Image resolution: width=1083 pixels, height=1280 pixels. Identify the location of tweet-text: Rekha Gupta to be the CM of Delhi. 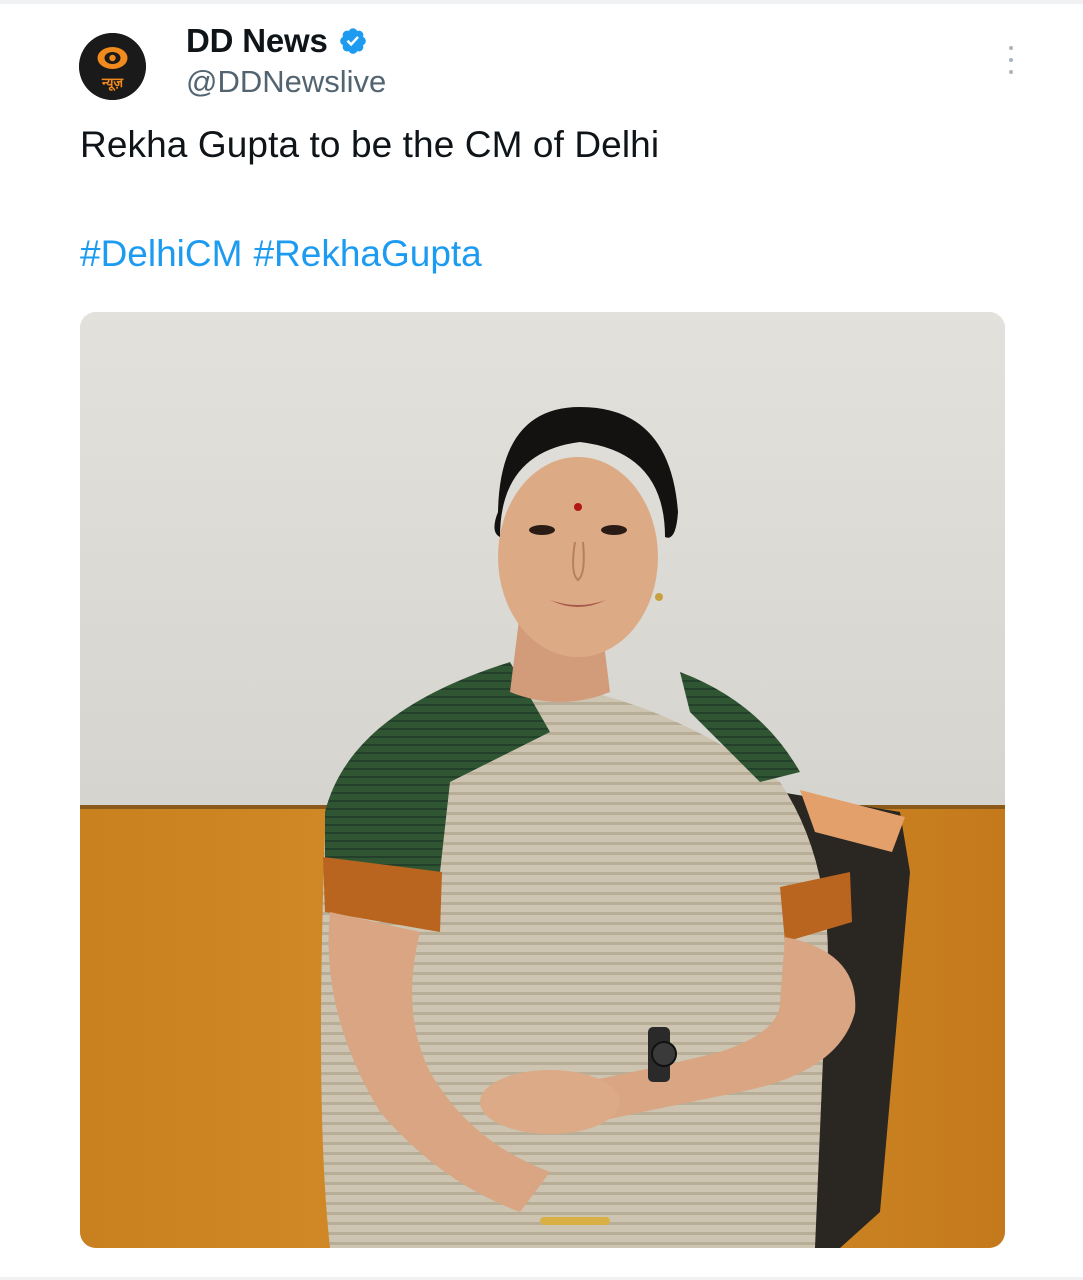
(370, 144).